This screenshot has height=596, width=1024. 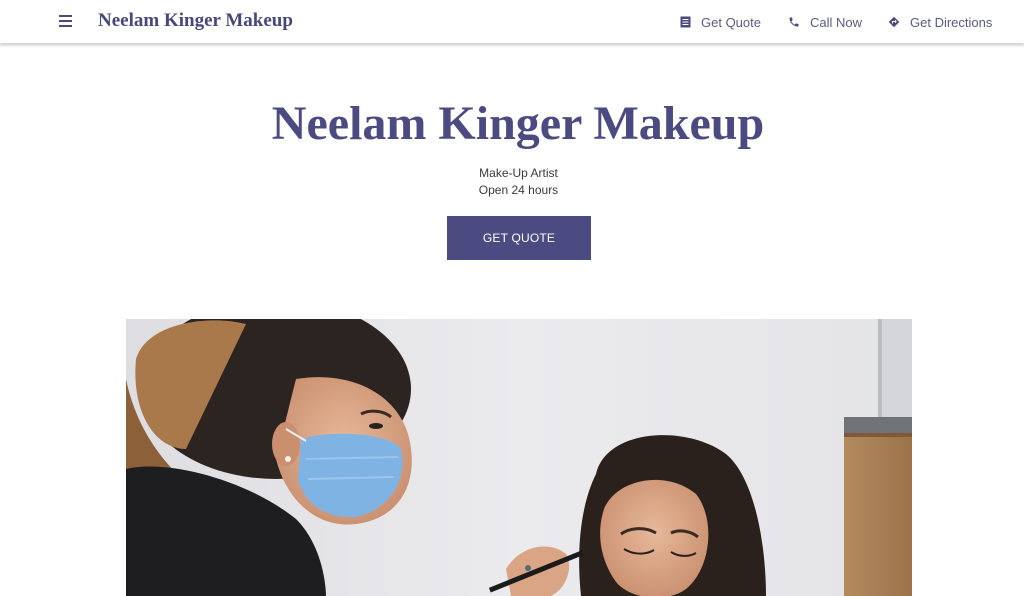 I want to click on hero-title: Neelam Kinger Makeup, so click(x=518, y=123).